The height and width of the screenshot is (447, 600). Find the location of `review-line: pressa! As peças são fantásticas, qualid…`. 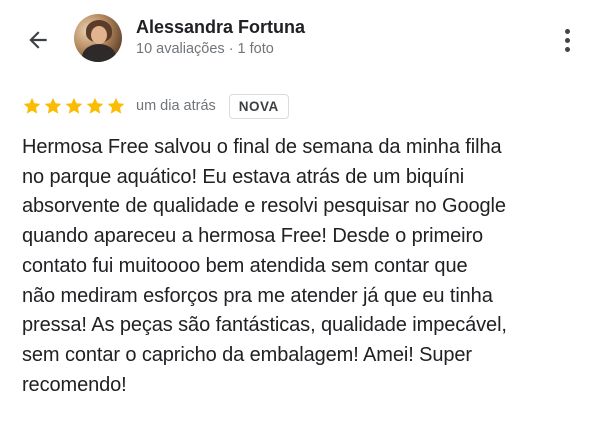

review-line: pressa! As peças são fantásticas, qualid… is located at coordinates (264, 325).